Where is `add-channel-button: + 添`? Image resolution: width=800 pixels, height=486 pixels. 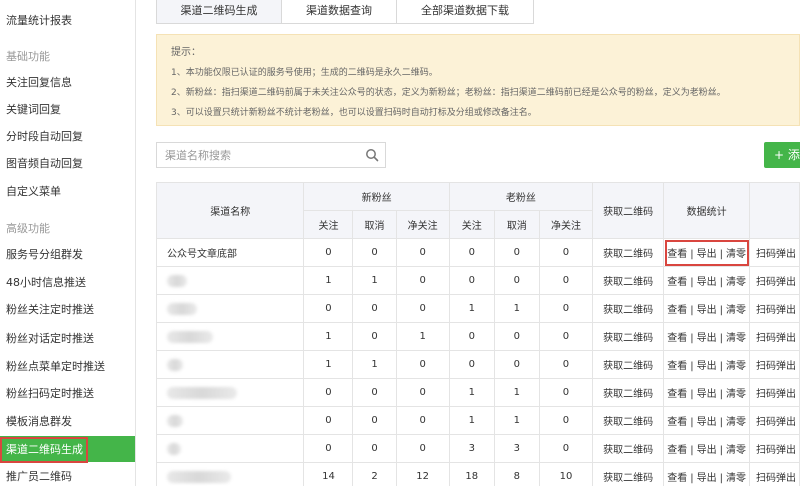 add-channel-button: + 添 is located at coordinates (782, 155).